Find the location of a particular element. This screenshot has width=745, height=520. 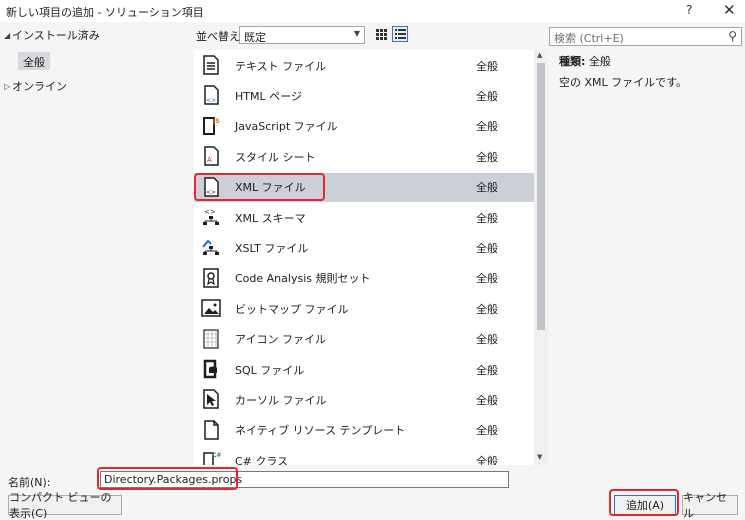

icon-file-icon is located at coordinates (211, 339).